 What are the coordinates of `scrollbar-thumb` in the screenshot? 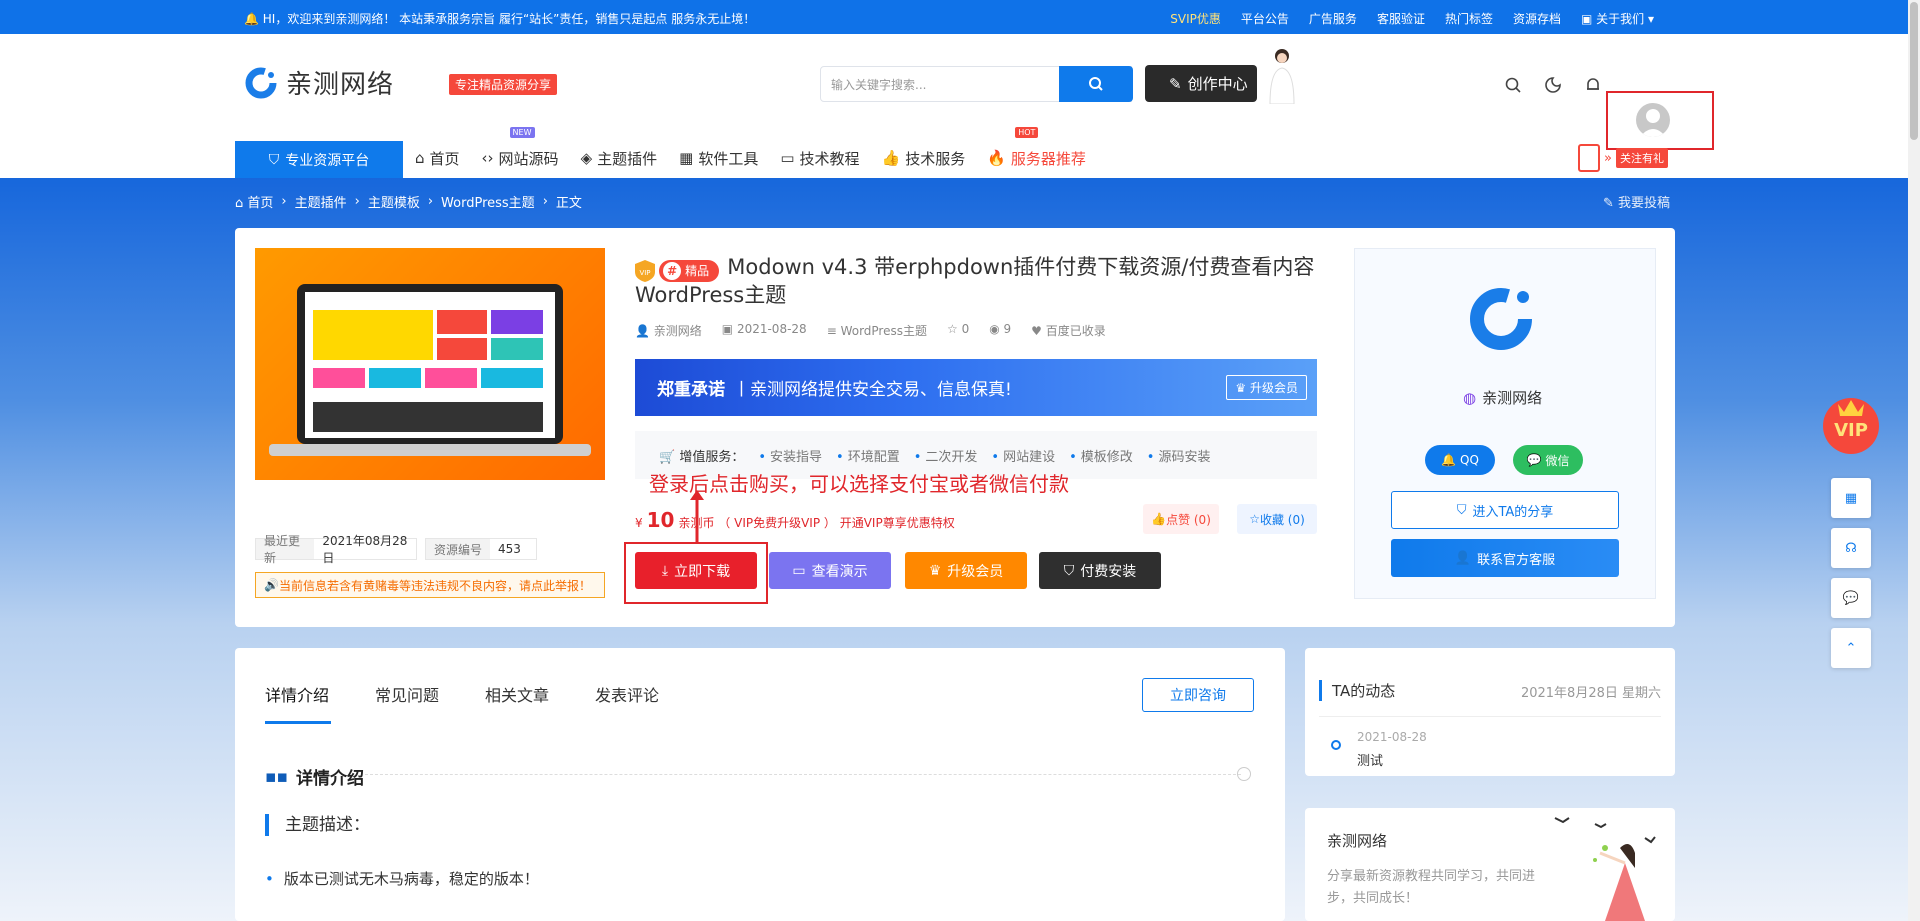 It's located at (1914, 71).